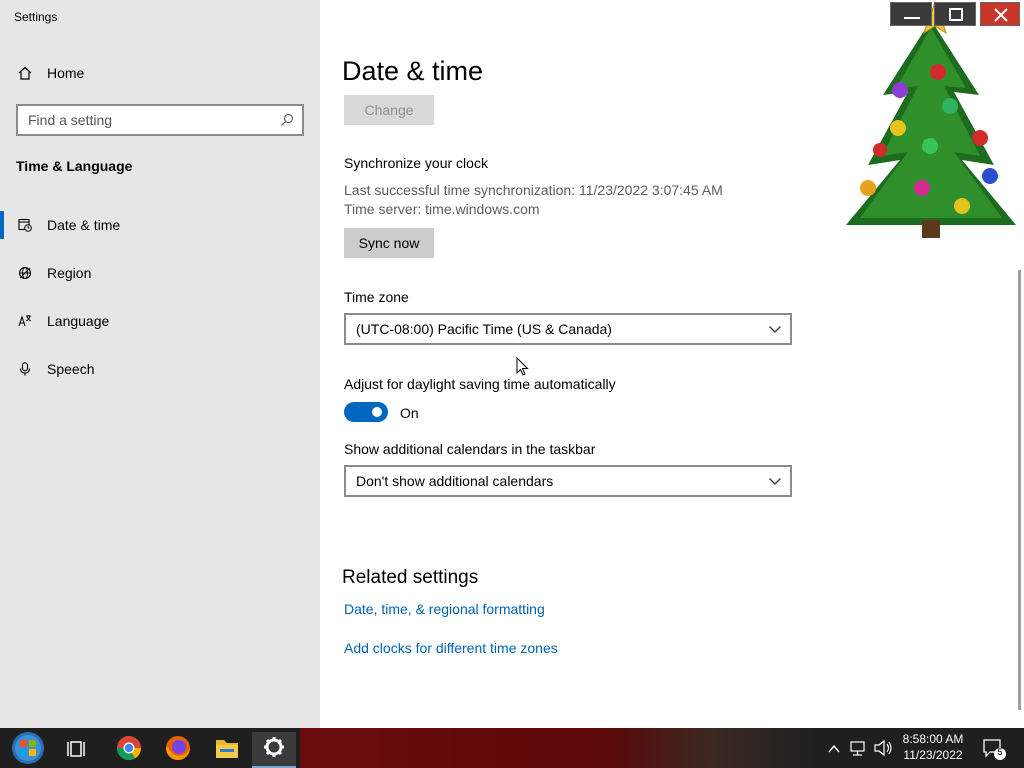 The image size is (1024, 768). Describe the element at coordinates (409, 413) in the screenshot. I see `daylight-state-text: On` at that location.